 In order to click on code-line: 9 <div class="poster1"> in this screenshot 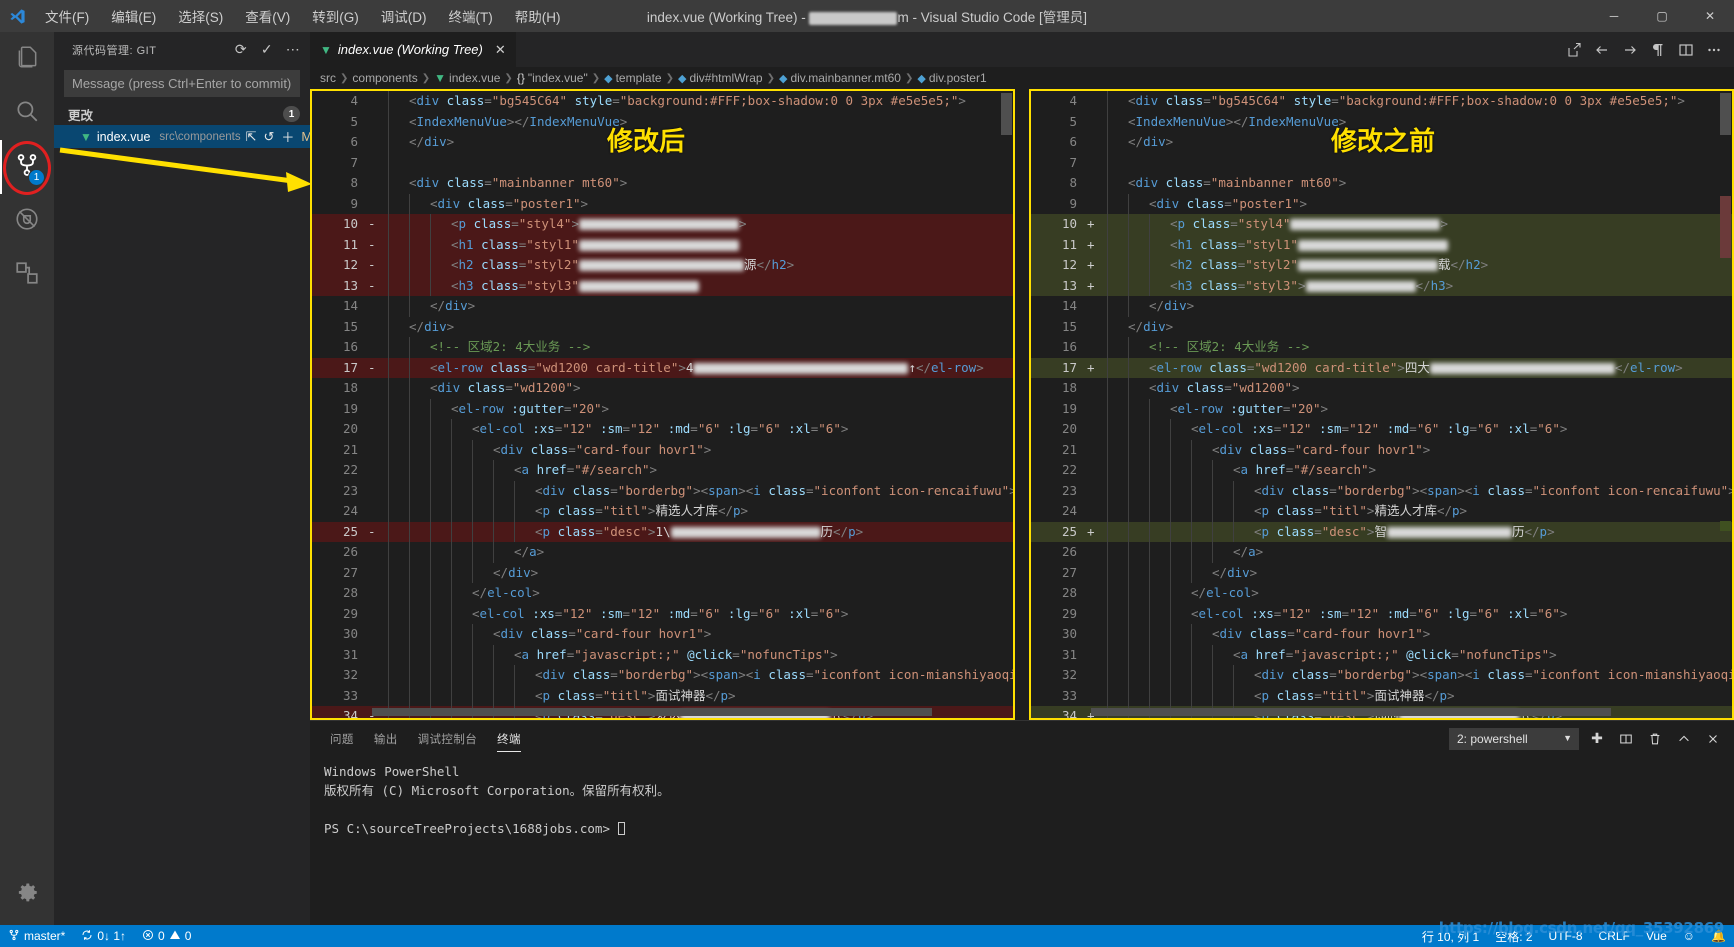, I will do `click(662, 203)`.